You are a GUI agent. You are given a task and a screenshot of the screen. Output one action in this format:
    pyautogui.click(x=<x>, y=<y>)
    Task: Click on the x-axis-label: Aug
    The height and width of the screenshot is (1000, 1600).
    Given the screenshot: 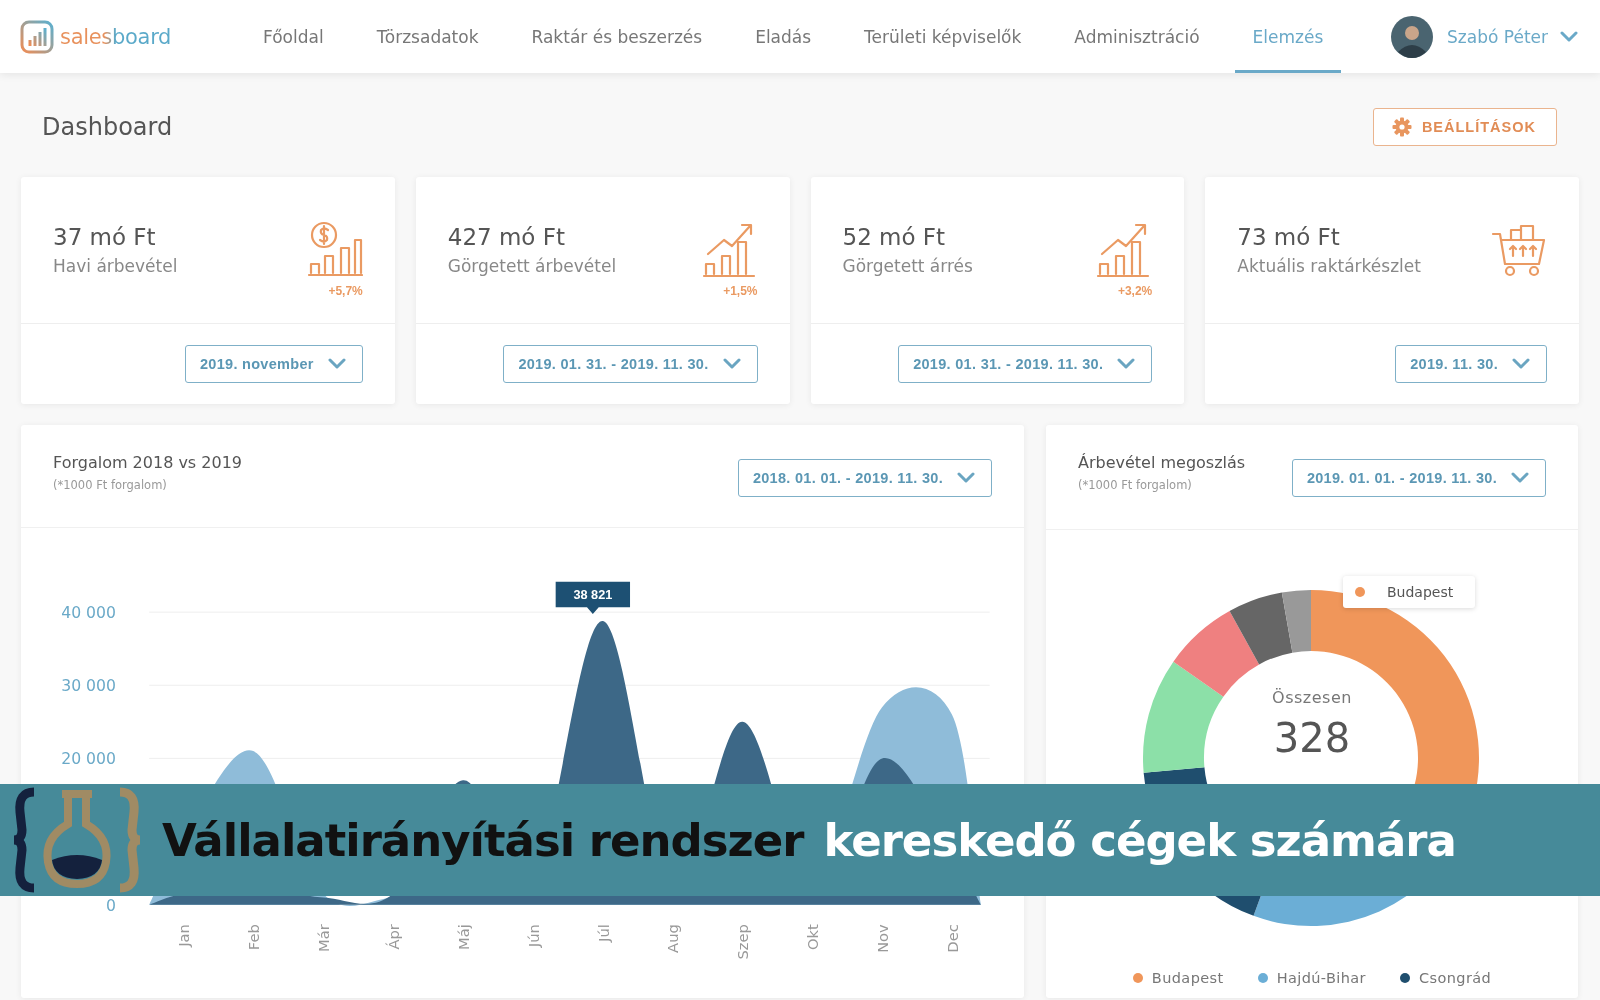 What is the action you would take?
    pyautogui.click(x=673, y=939)
    